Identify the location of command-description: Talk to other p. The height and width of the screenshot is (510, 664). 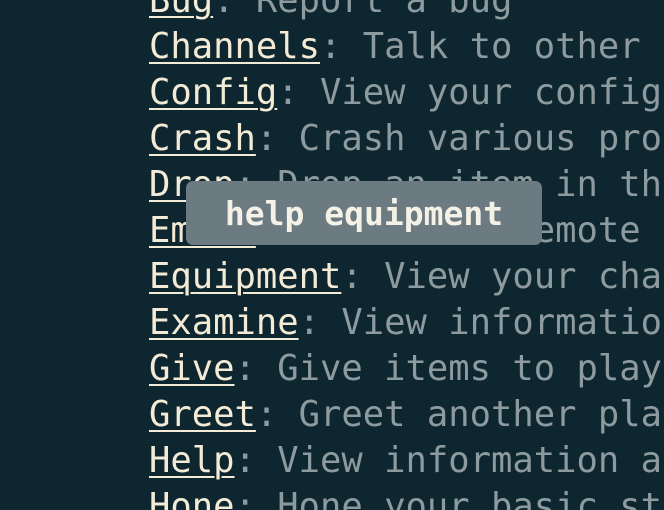
(502, 46).